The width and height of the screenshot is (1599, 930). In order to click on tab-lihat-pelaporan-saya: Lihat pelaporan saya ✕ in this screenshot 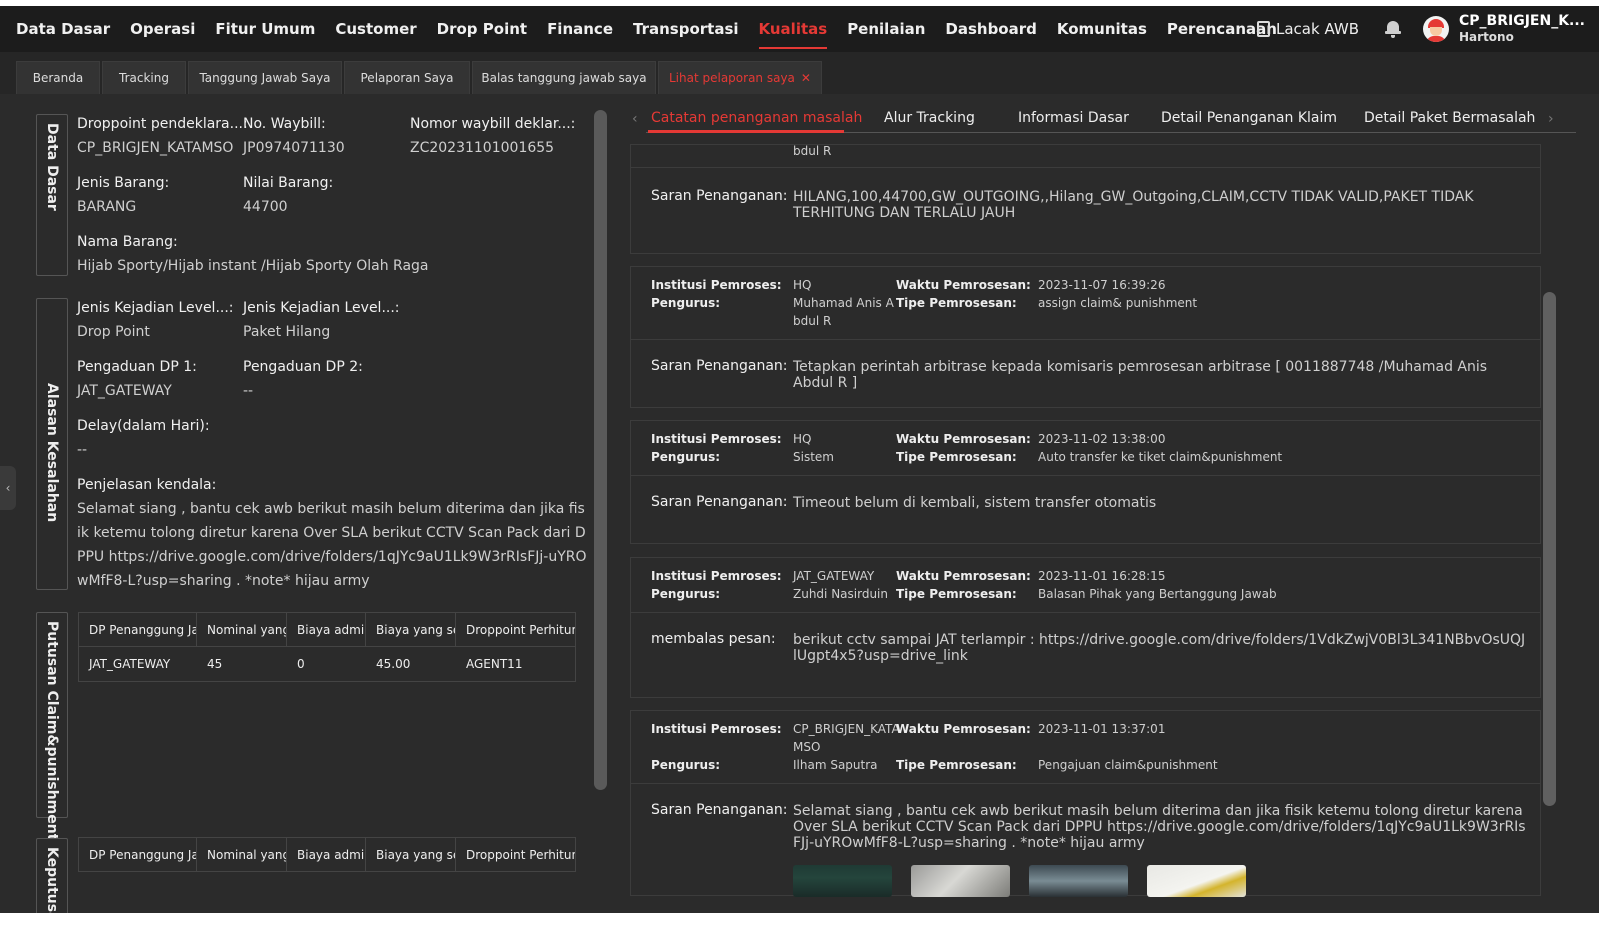, I will do `click(740, 77)`.